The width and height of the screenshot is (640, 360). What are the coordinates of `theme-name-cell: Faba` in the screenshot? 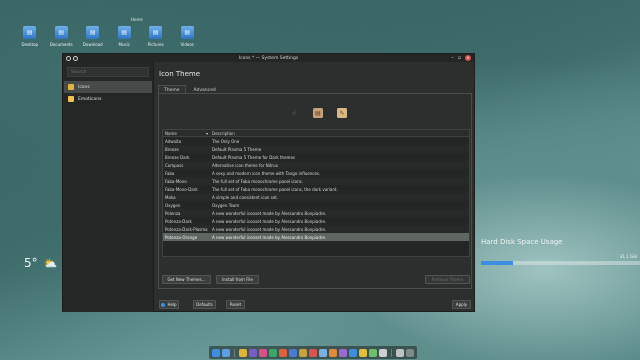 It's located at (170, 173).